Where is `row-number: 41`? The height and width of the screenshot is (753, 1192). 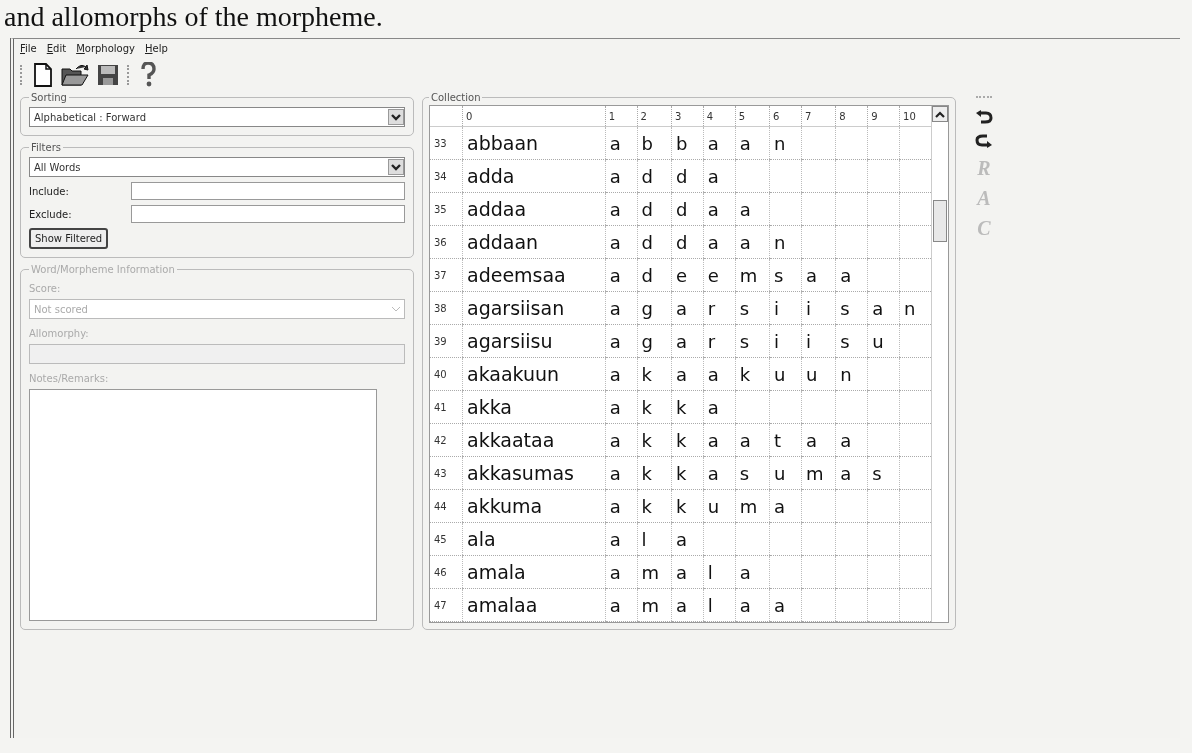
row-number: 41 is located at coordinates (446, 407).